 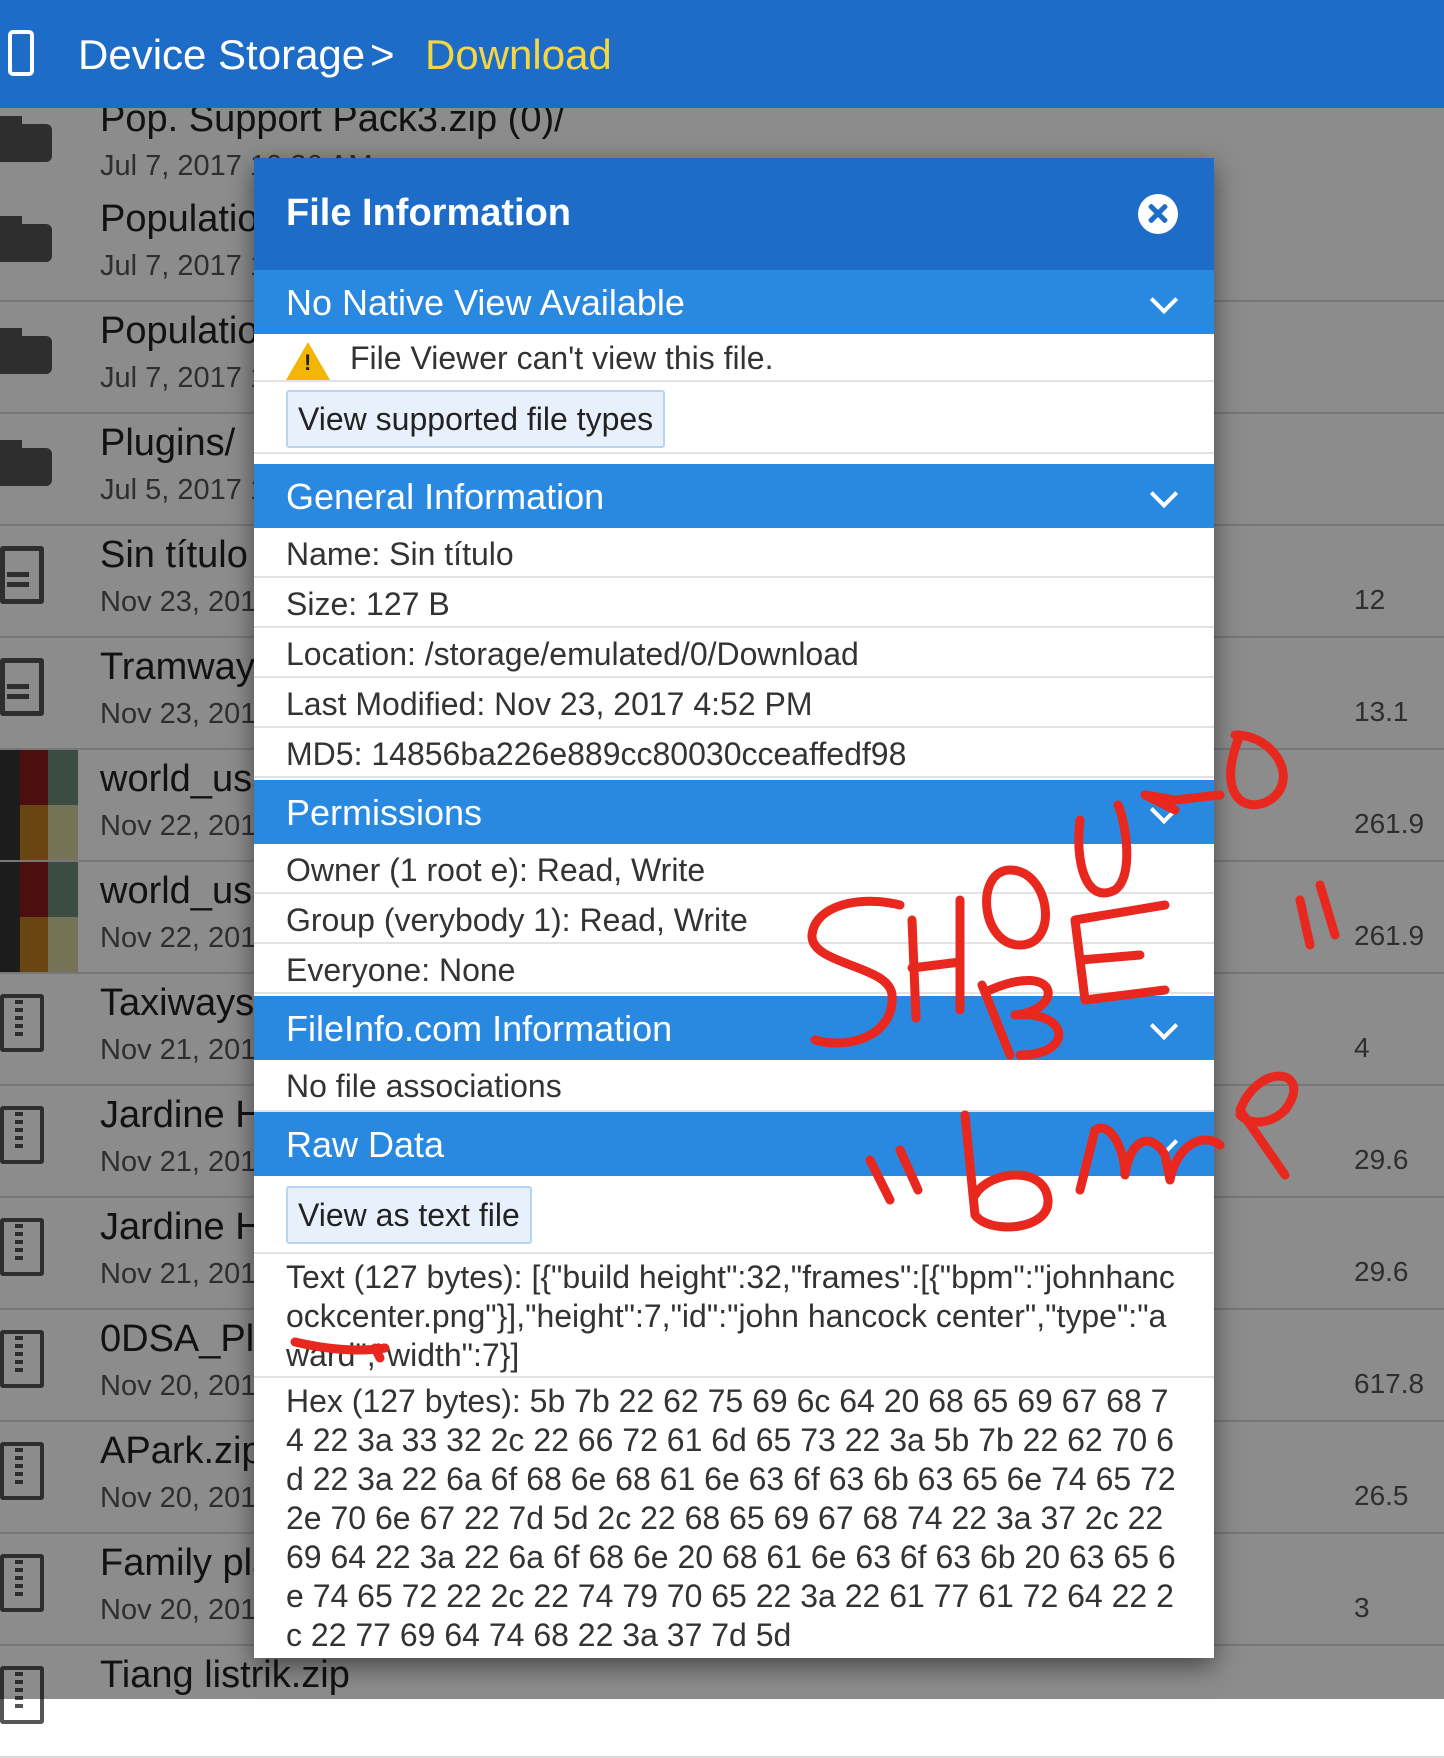 What do you see at coordinates (1158, 214) in the screenshot?
I see `close-icon` at bounding box center [1158, 214].